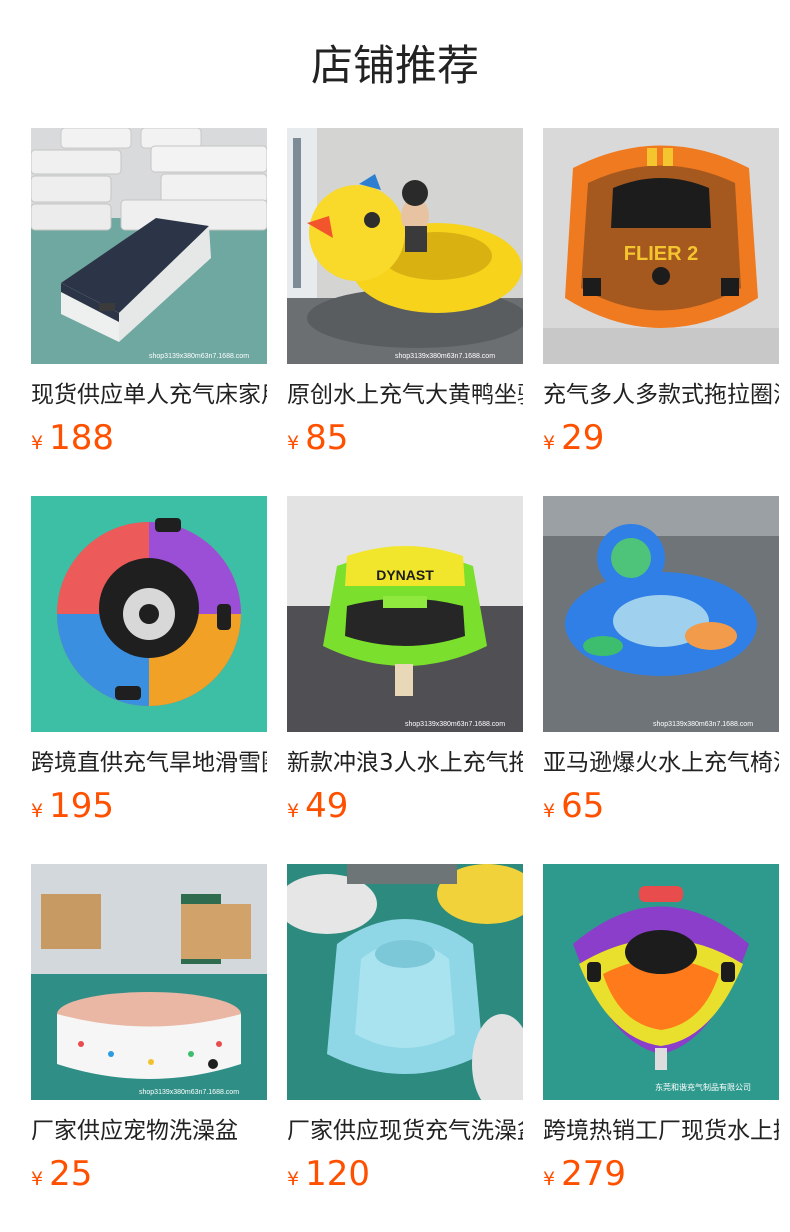 Image resolution: width=790 pixels, height=1232 pixels. Describe the element at coordinates (337, 1174) in the screenshot. I see `price-amount: 120` at that location.